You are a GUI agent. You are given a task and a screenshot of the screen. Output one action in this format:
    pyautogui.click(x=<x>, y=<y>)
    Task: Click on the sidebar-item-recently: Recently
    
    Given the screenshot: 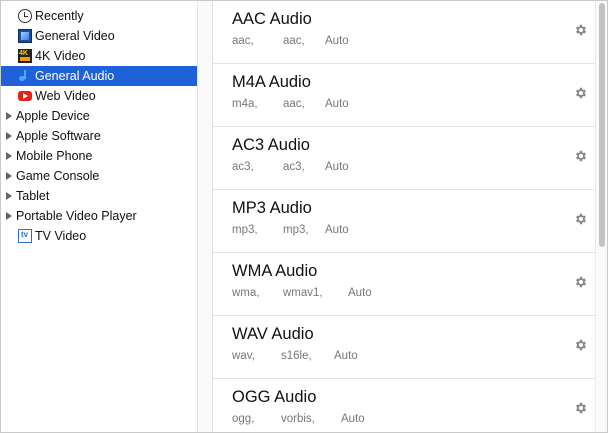 What is the action you would take?
    pyautogui.click(x=99, y=16)
    